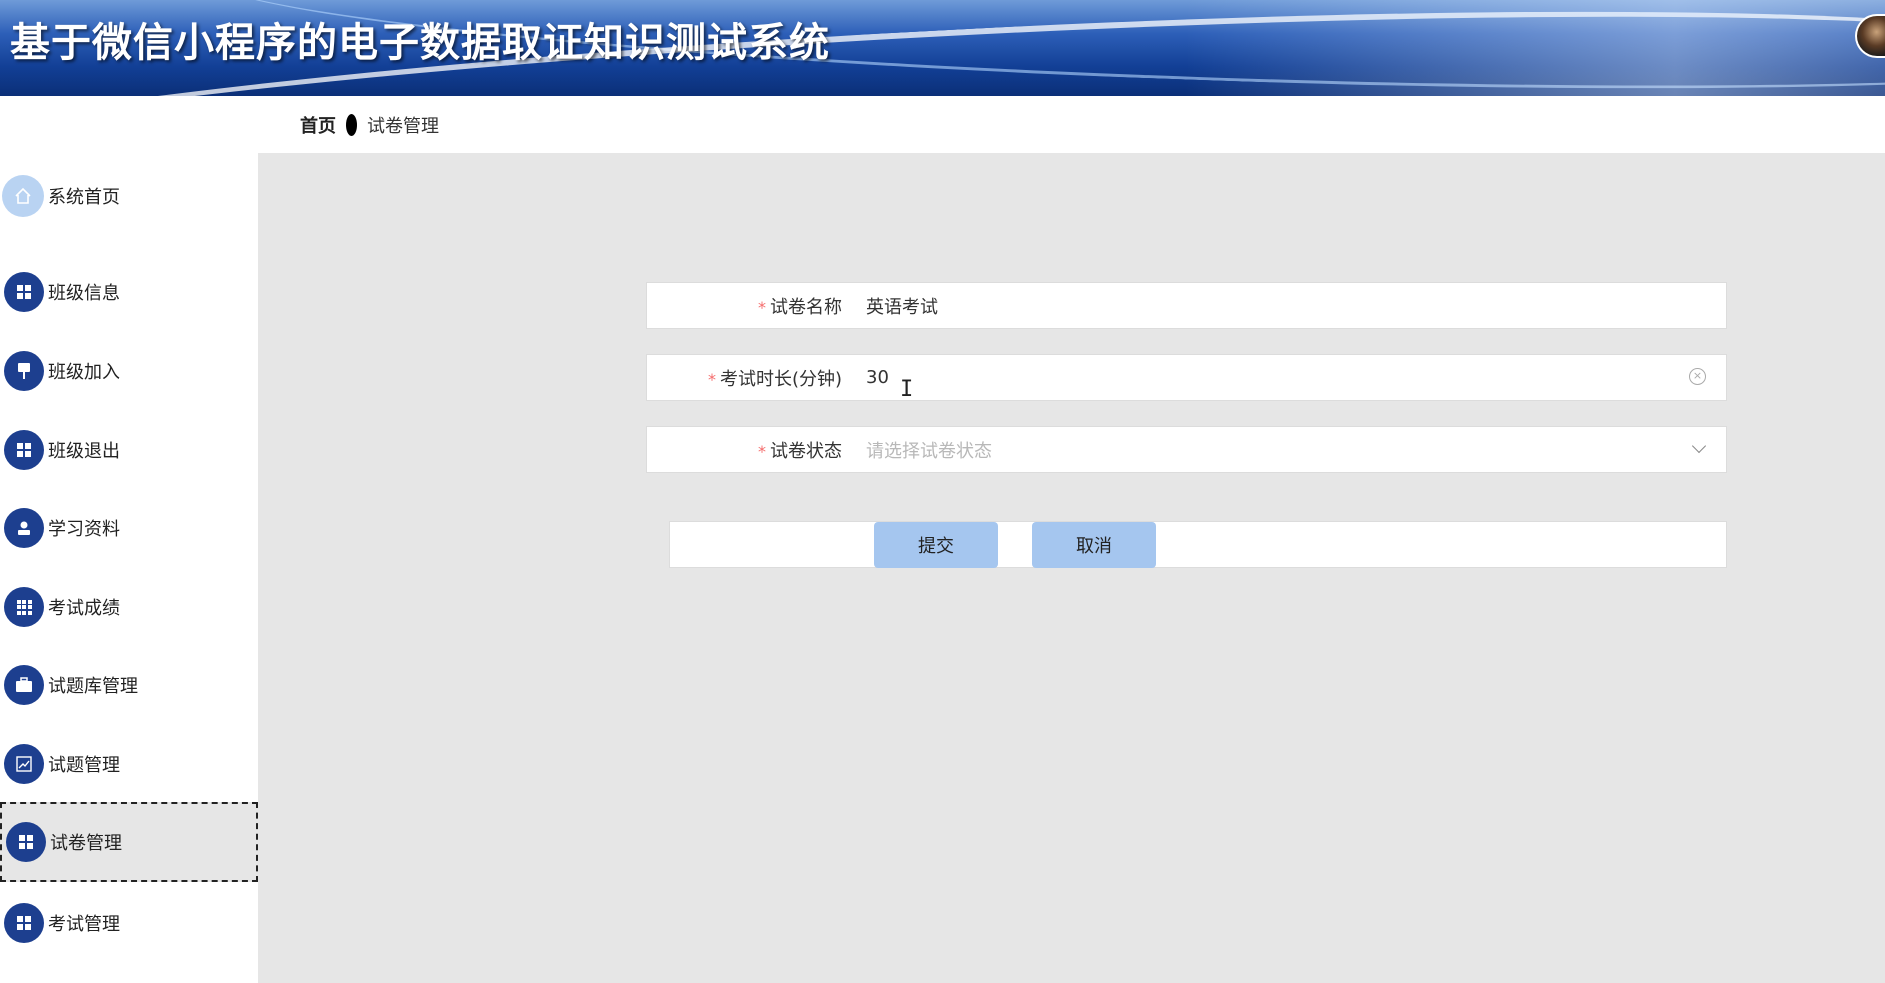  I want to click on sidebar-item-label: 考试成绩, so click(84, 608).